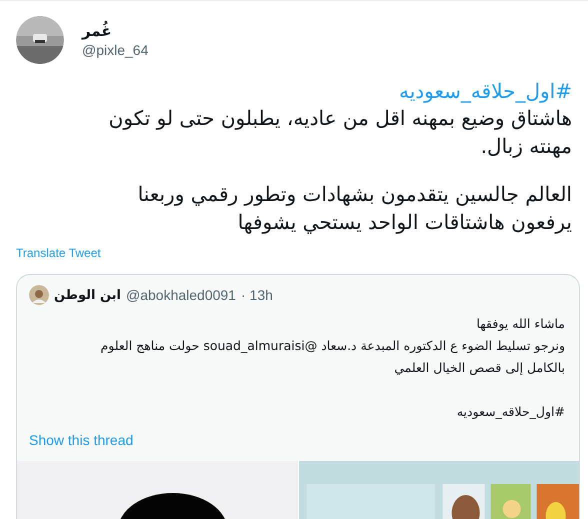 This screenshot has width=588, height=519. Describe the element at coordinates (520, 324) in the screenshot. I see `quoted-tweet-text: ماشاء الله يوفقها` at that location.